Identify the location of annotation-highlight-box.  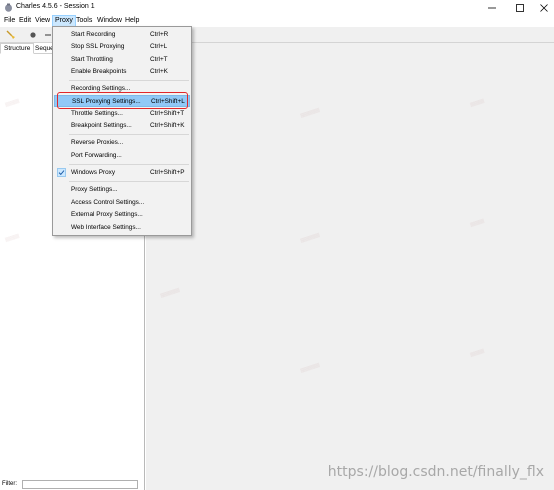
(122, 100).